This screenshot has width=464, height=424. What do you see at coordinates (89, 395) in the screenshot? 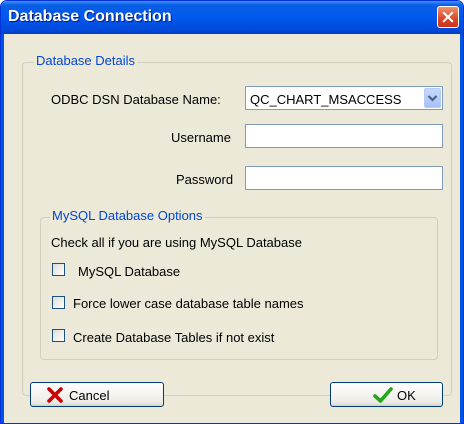
I see `cancel-button-label: Cancel` at bounding box center [89, 395].